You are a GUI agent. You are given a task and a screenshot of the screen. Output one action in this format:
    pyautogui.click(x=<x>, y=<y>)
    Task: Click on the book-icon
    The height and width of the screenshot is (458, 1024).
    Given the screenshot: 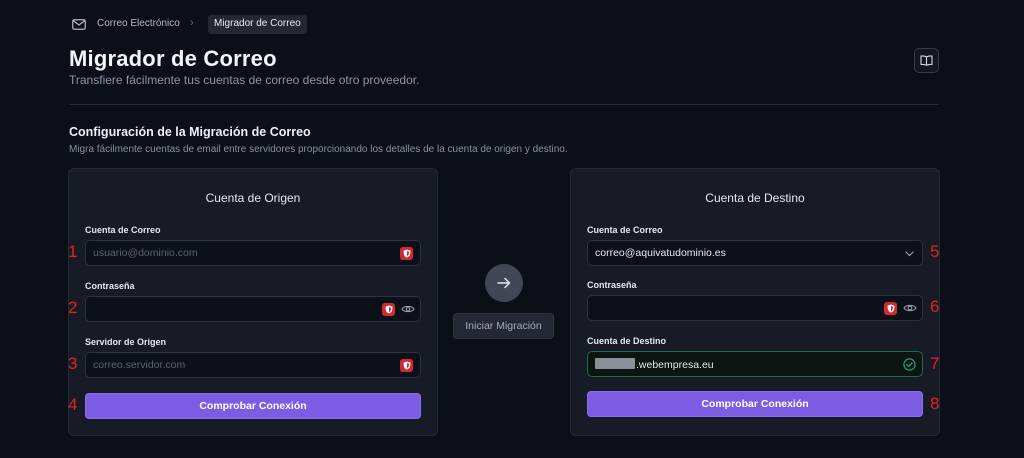 What is the action you would take?
    pyautogui.click(x=926, y=60)
    